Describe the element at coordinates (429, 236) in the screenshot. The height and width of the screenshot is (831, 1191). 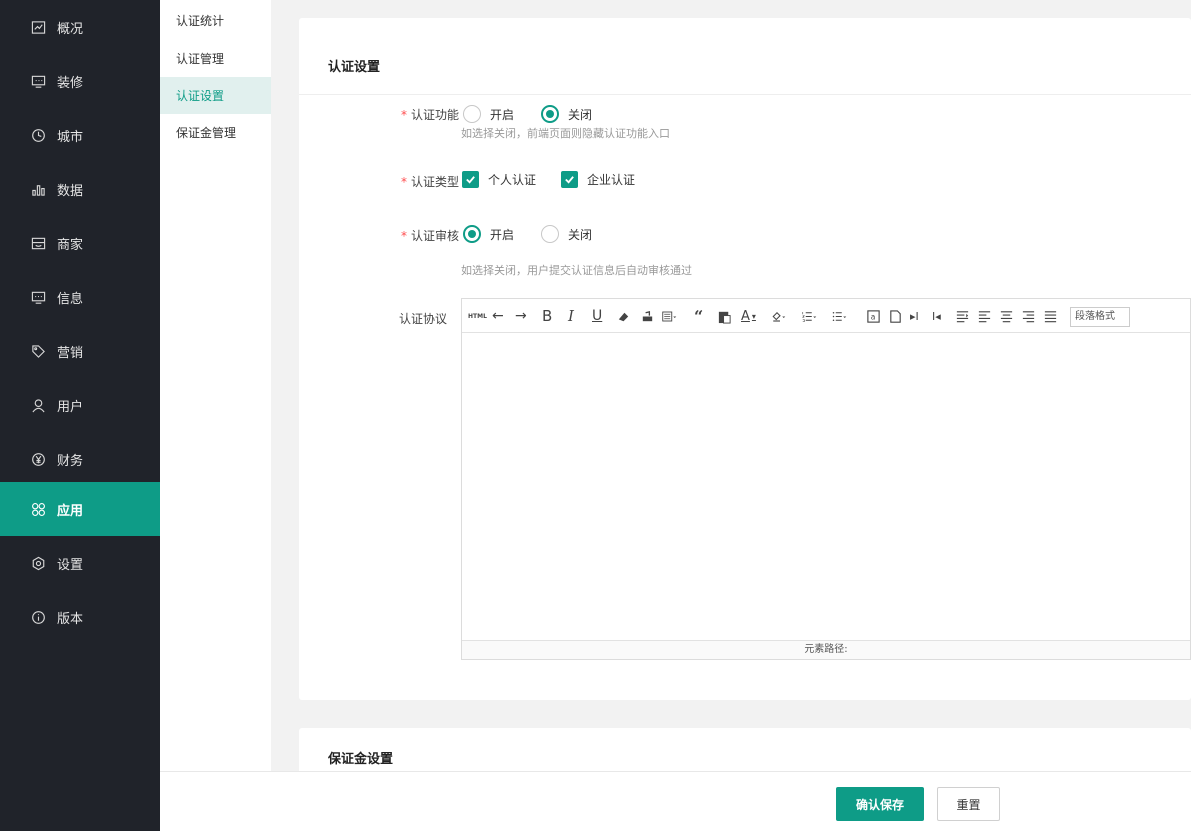
I see `cert-review-label: * 认证审核` at that location.